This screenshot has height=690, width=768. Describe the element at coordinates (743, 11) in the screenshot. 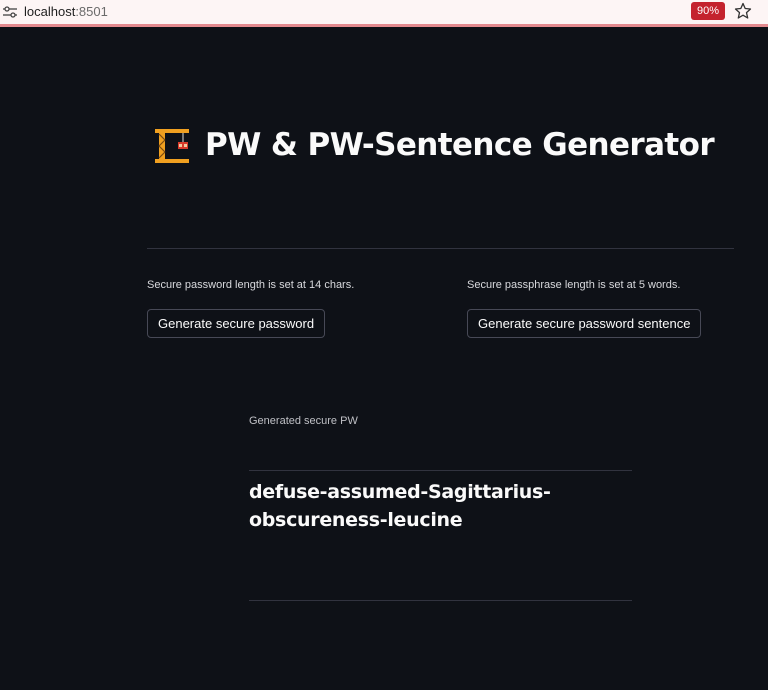

I see `star-icon` at that location.